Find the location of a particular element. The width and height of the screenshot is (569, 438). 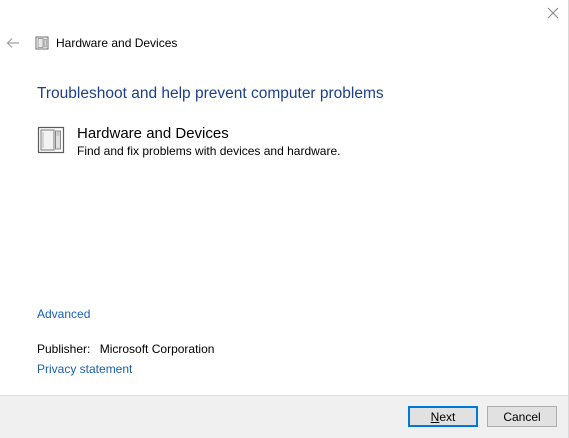

next-button-accelerator: N is located at coordinates (435, 416).